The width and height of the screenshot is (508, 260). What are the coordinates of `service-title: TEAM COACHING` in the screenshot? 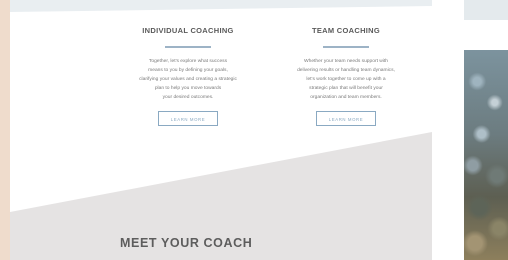 It's located at (346, 30).